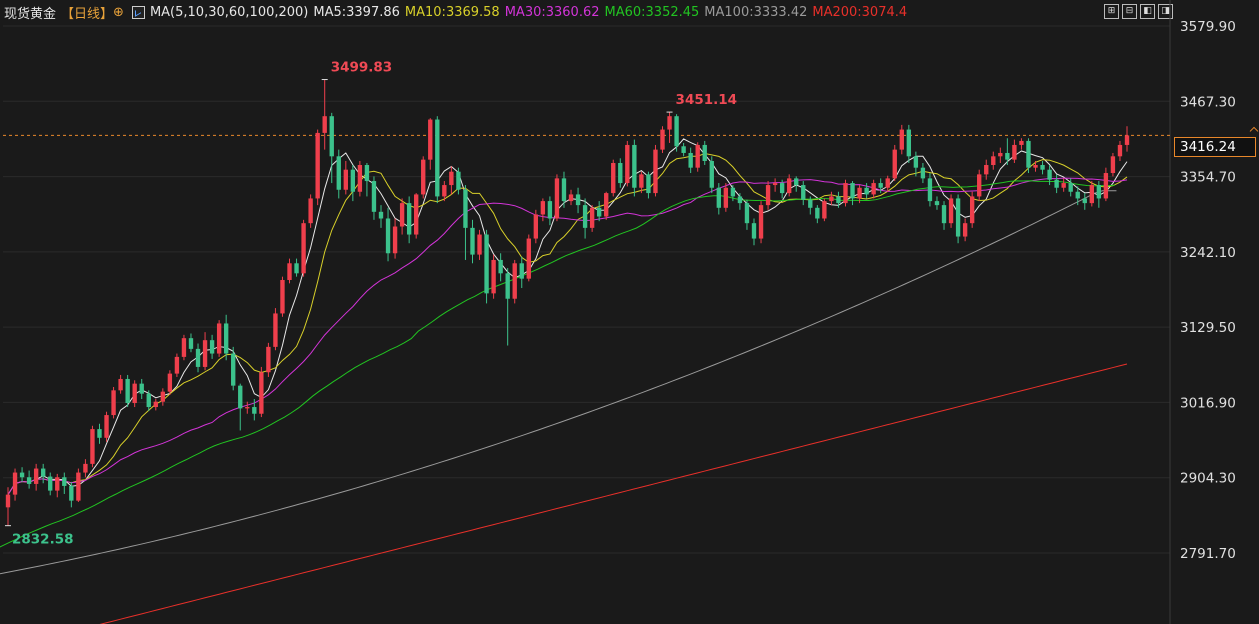 Image resolution: width=1259 pixels, height=624 pixels. What do you see at coordinates (1208, 253) in the screenshot?
I see `y-tick-label: 3242.10` at bounding box center [1208, 253].